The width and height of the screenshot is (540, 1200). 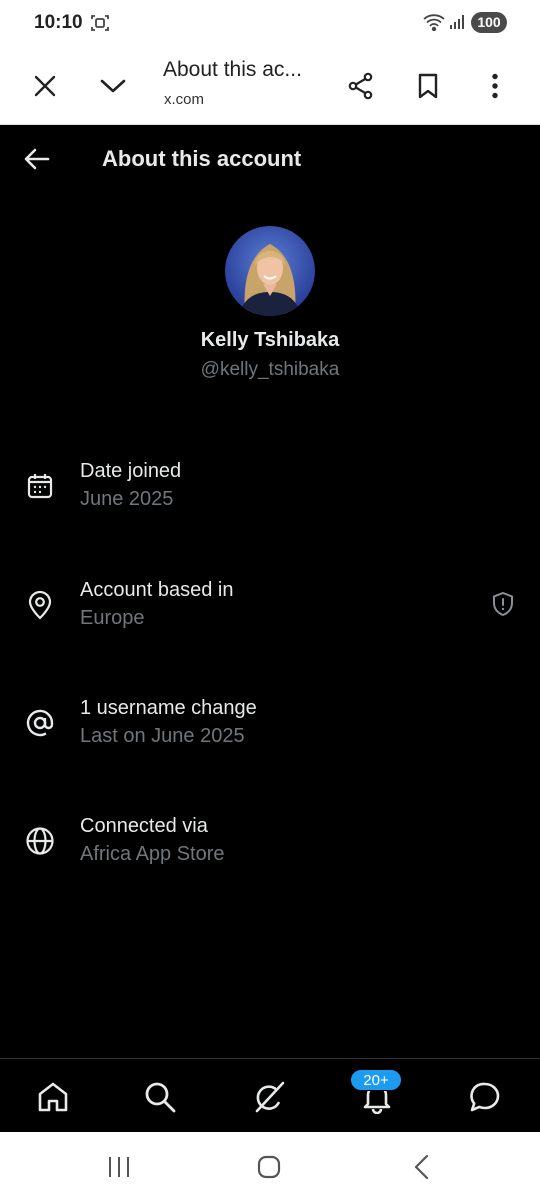 I want to click on system-home-button, so click(x=269, y=1167).